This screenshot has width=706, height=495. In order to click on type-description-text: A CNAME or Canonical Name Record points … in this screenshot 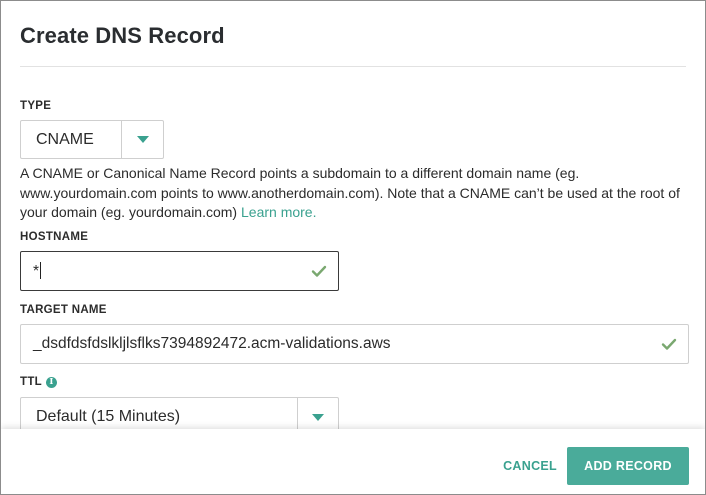, I will do `click(350, 192)`.